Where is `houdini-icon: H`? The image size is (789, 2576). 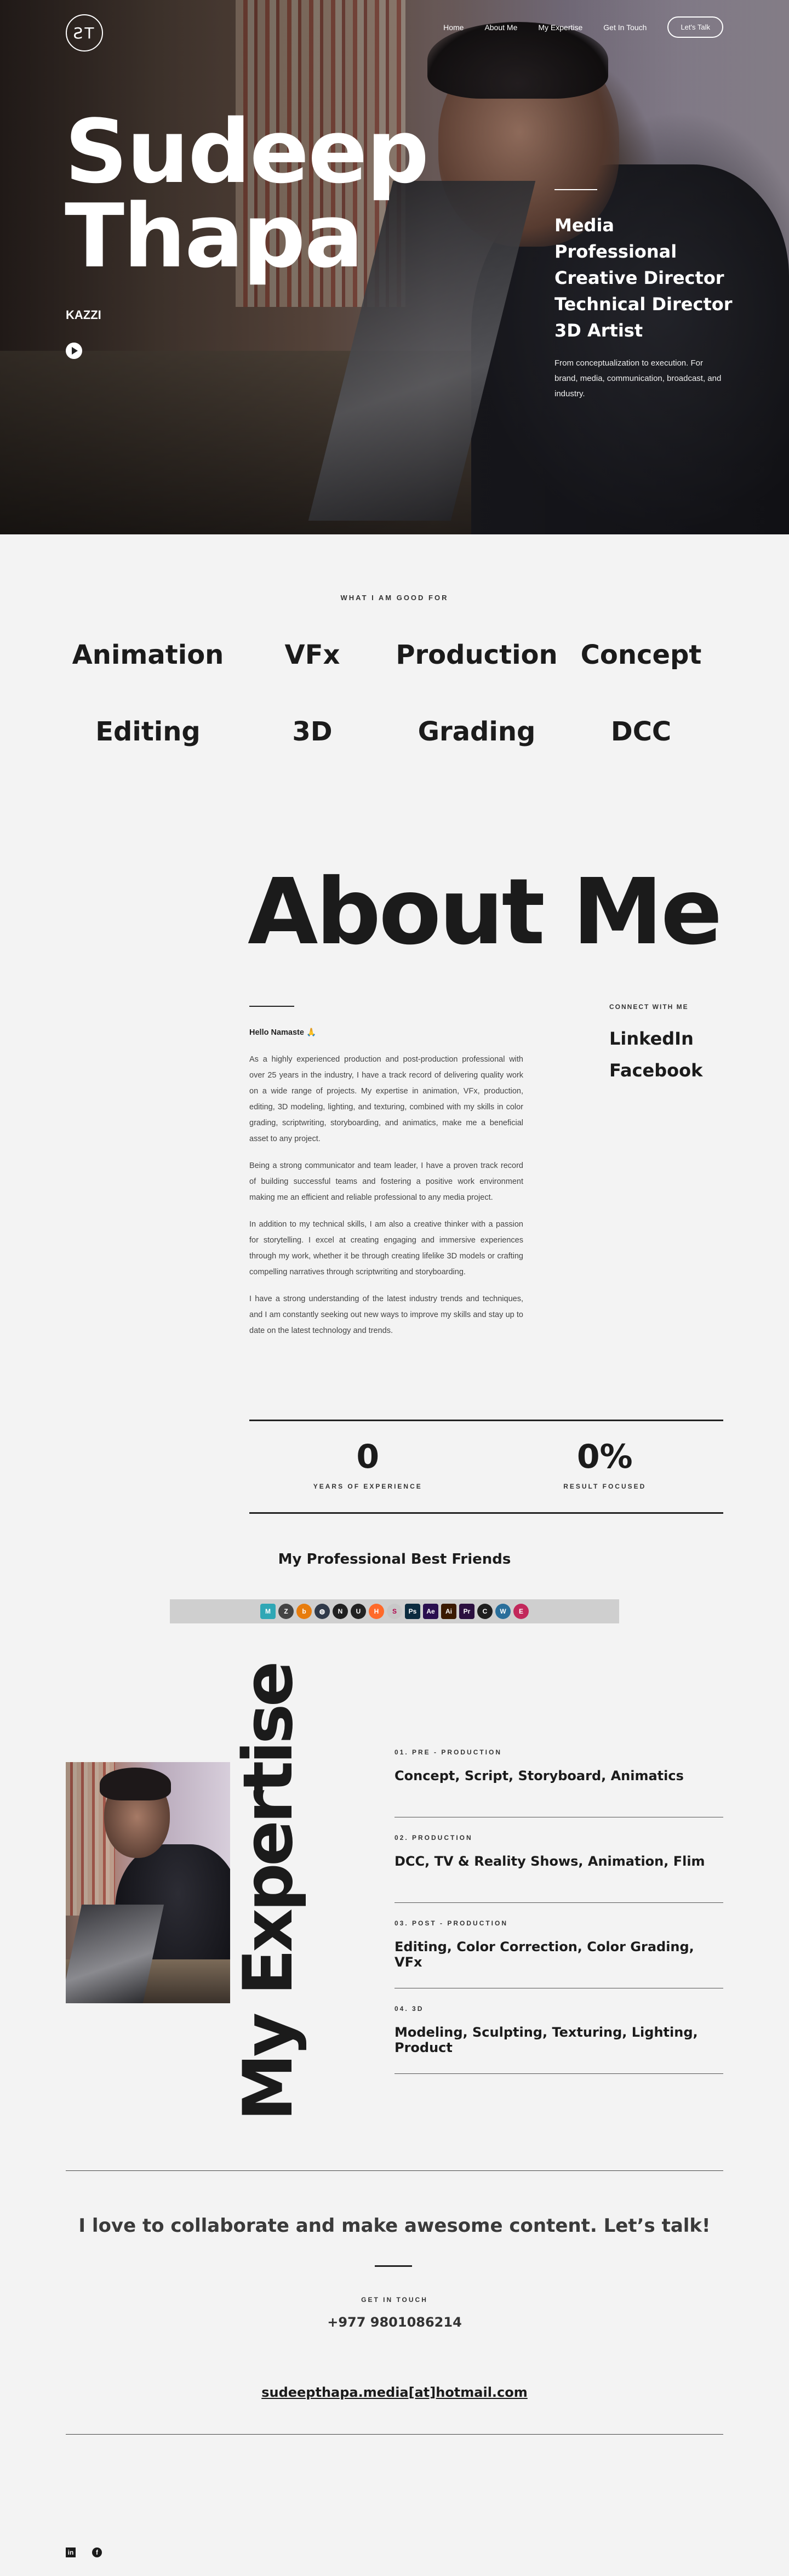 houdini-icon: H is located at coordinates (377, 1611).